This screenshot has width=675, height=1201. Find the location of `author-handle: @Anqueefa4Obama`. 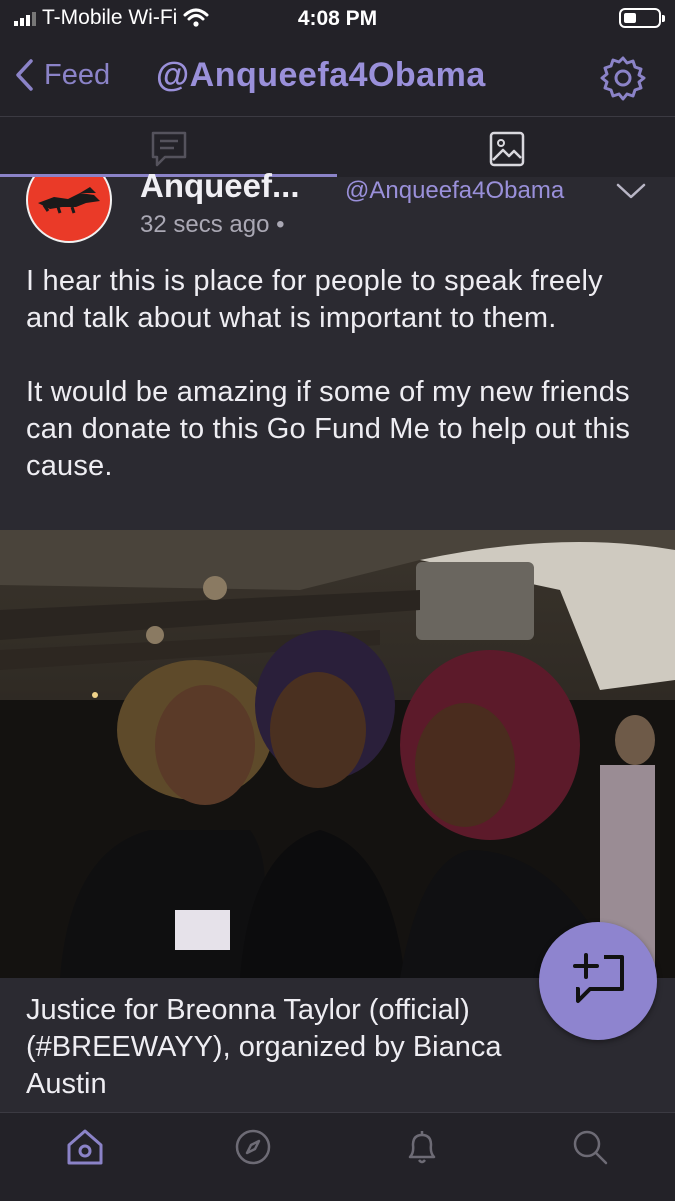

author-handle: @Anqueefa4Obama is located at coordinates (454, 191).